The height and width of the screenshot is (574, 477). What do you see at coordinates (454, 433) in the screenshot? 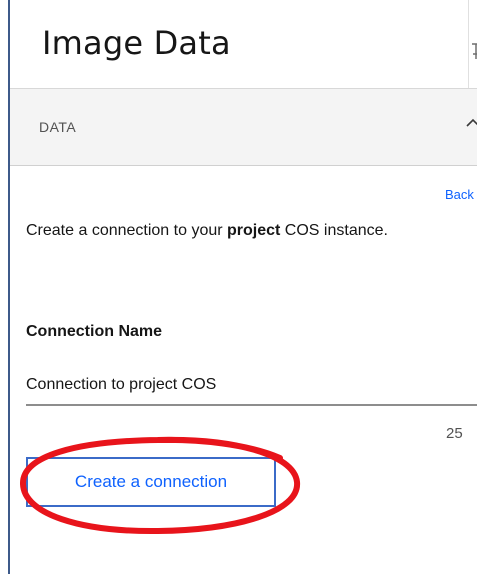
I see `character-count: 25` at bounding box center [454, 433].